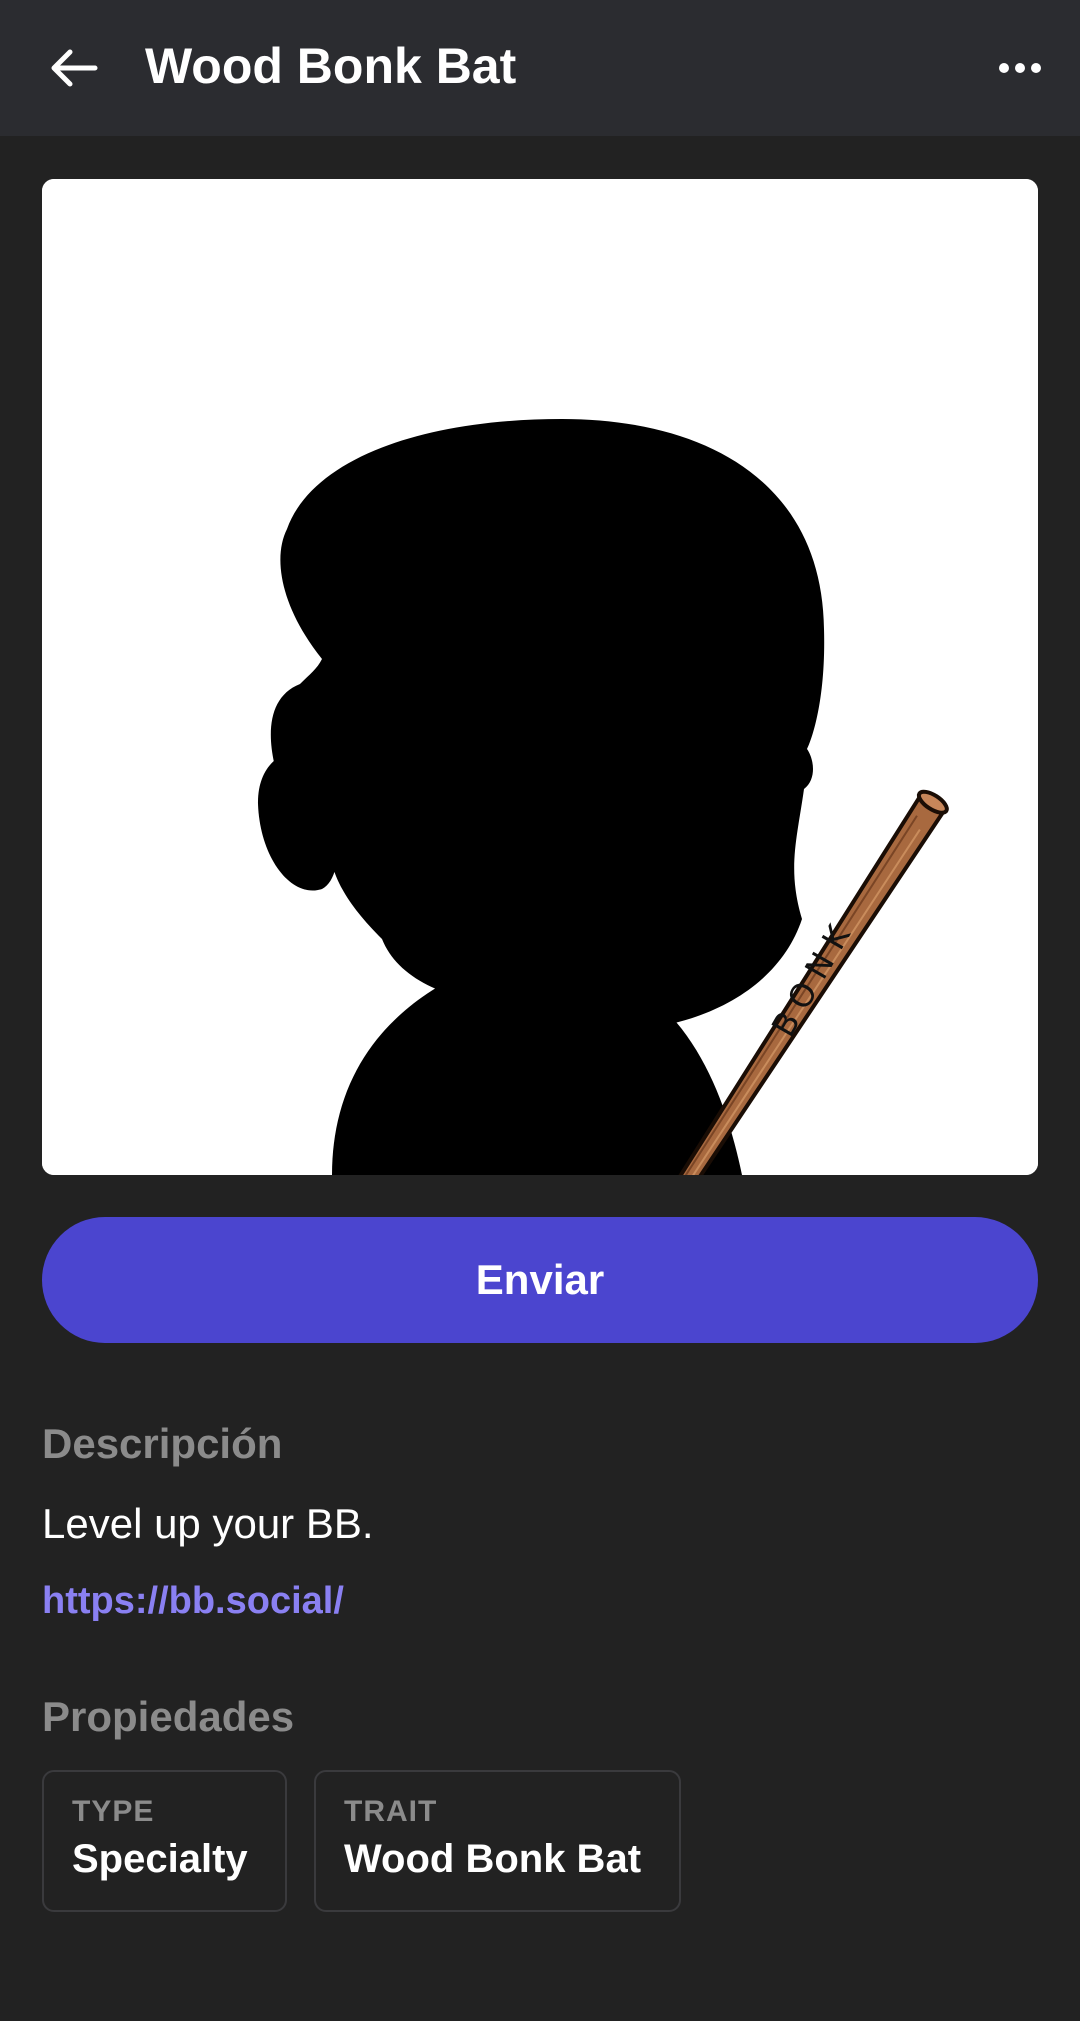 The width and height of the screenshot is (1080, 2021). I want to click on page-title: Wood Bonk Bat, so click(331, 66).